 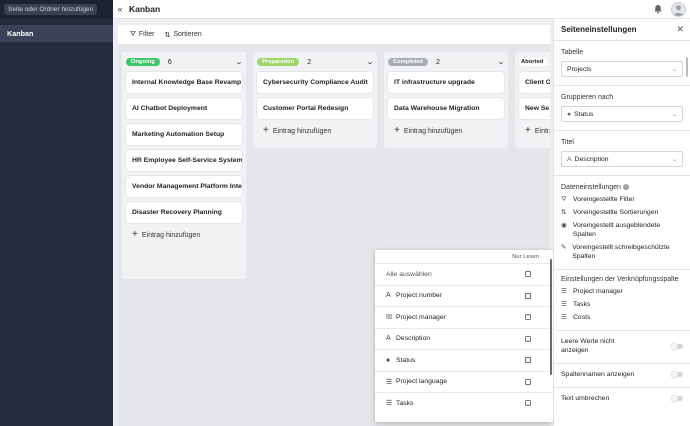 What do you see at coordinates (550, 317) in the screenshot?
I see `dropdown-scrollbar` at bounding box center [550, 317].